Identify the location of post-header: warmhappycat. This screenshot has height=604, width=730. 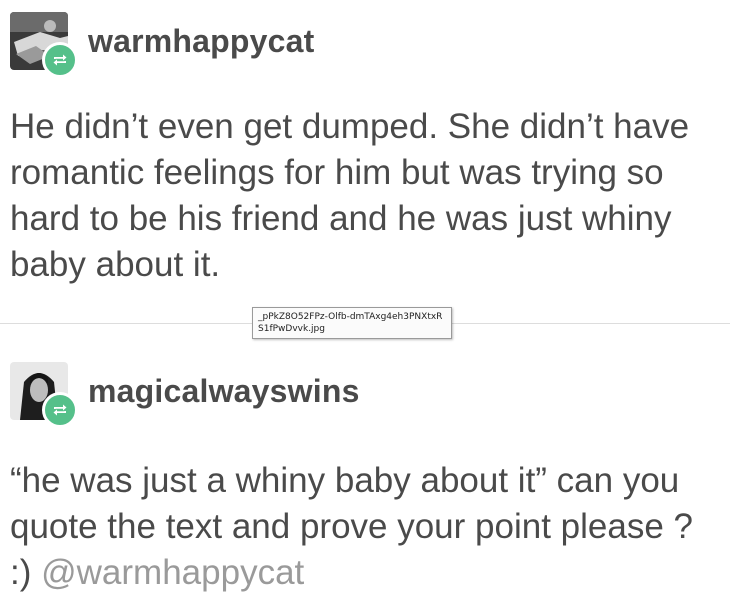
(162, 45).